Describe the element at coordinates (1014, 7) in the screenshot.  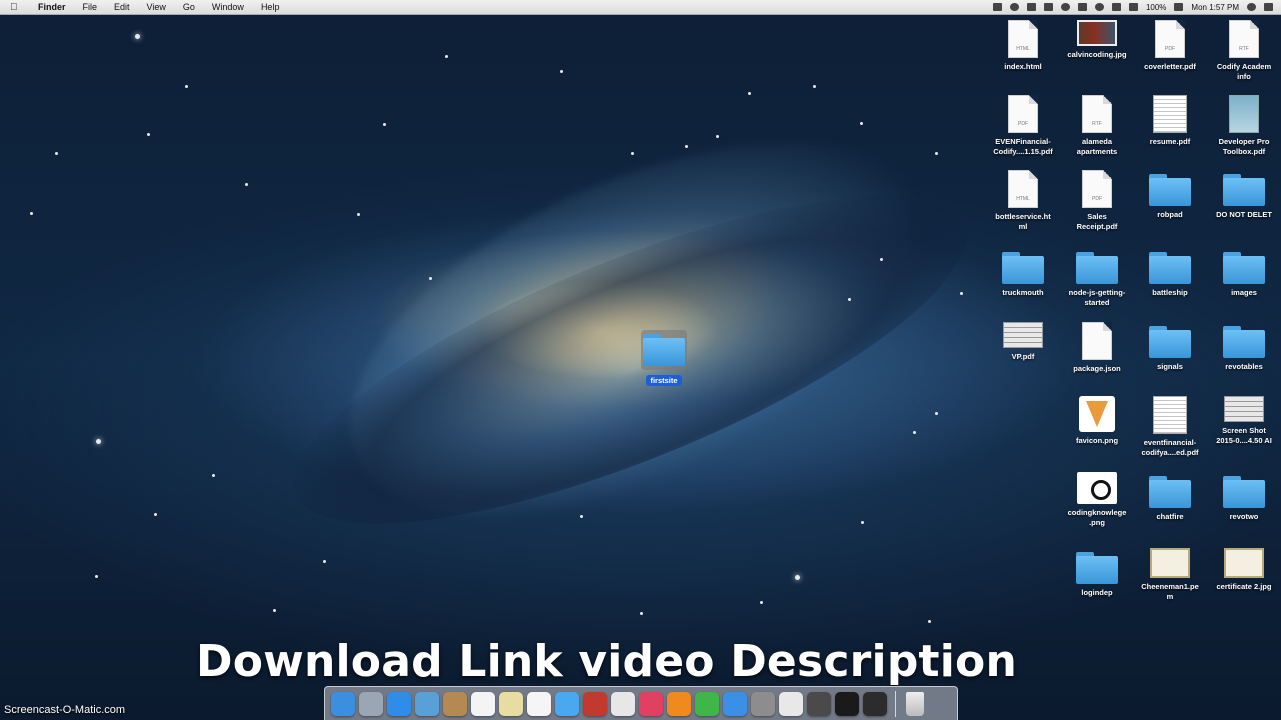
I see `sync-icon` at that location.